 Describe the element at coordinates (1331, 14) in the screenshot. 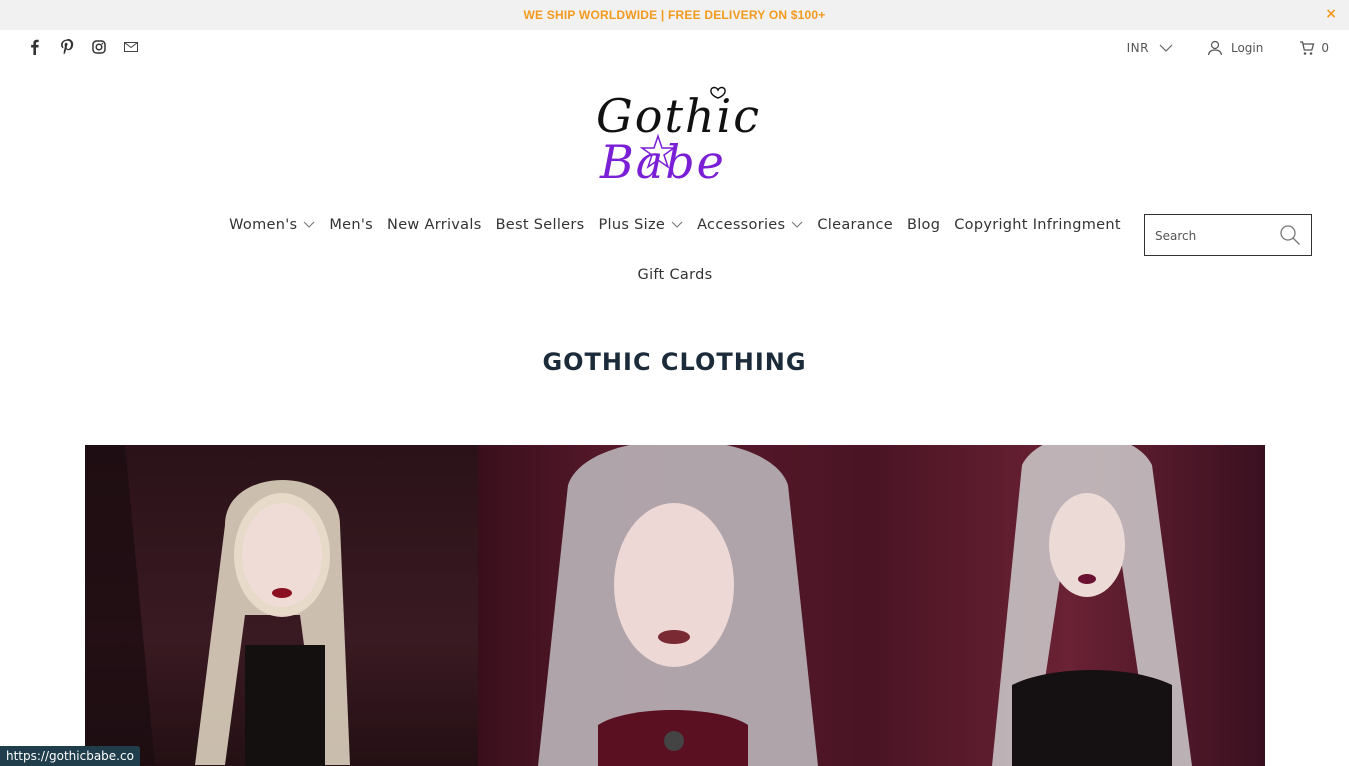

I see `close-icon: ×` at that location.